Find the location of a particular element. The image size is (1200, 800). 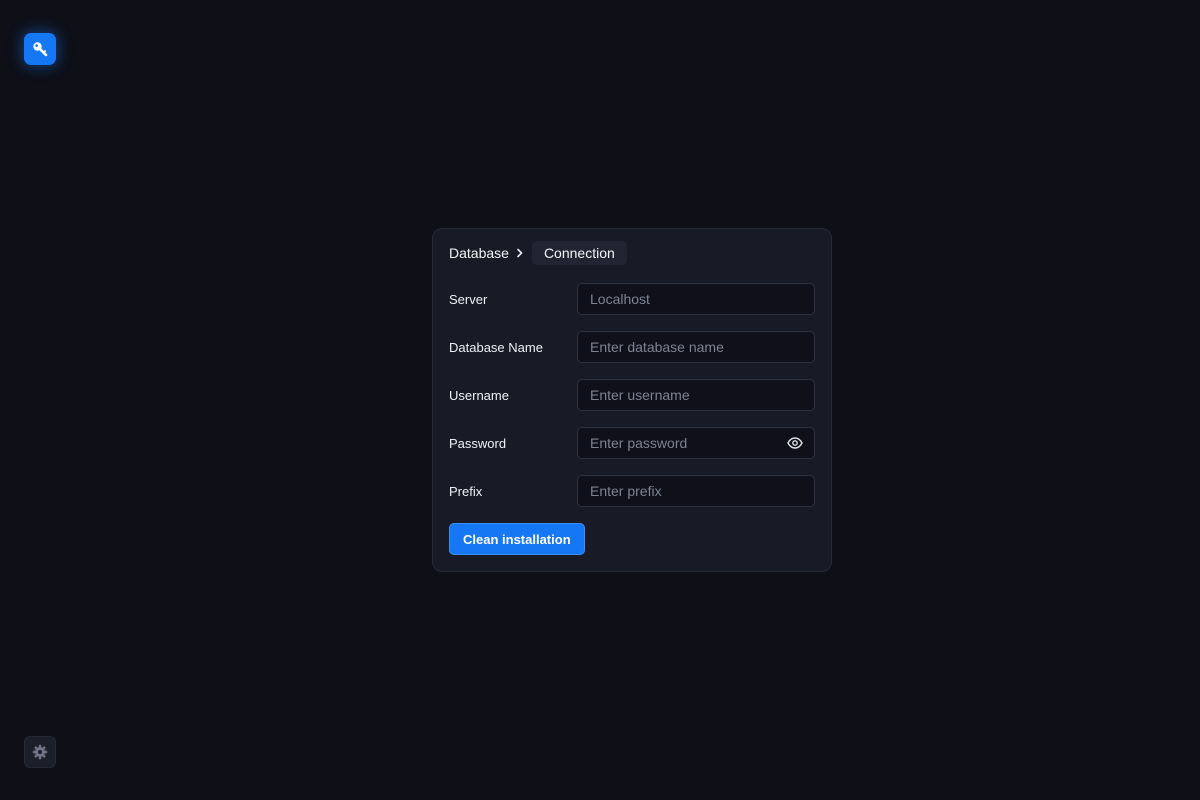

breadcrumb: Database Connection is located at coordinates (538, 253).